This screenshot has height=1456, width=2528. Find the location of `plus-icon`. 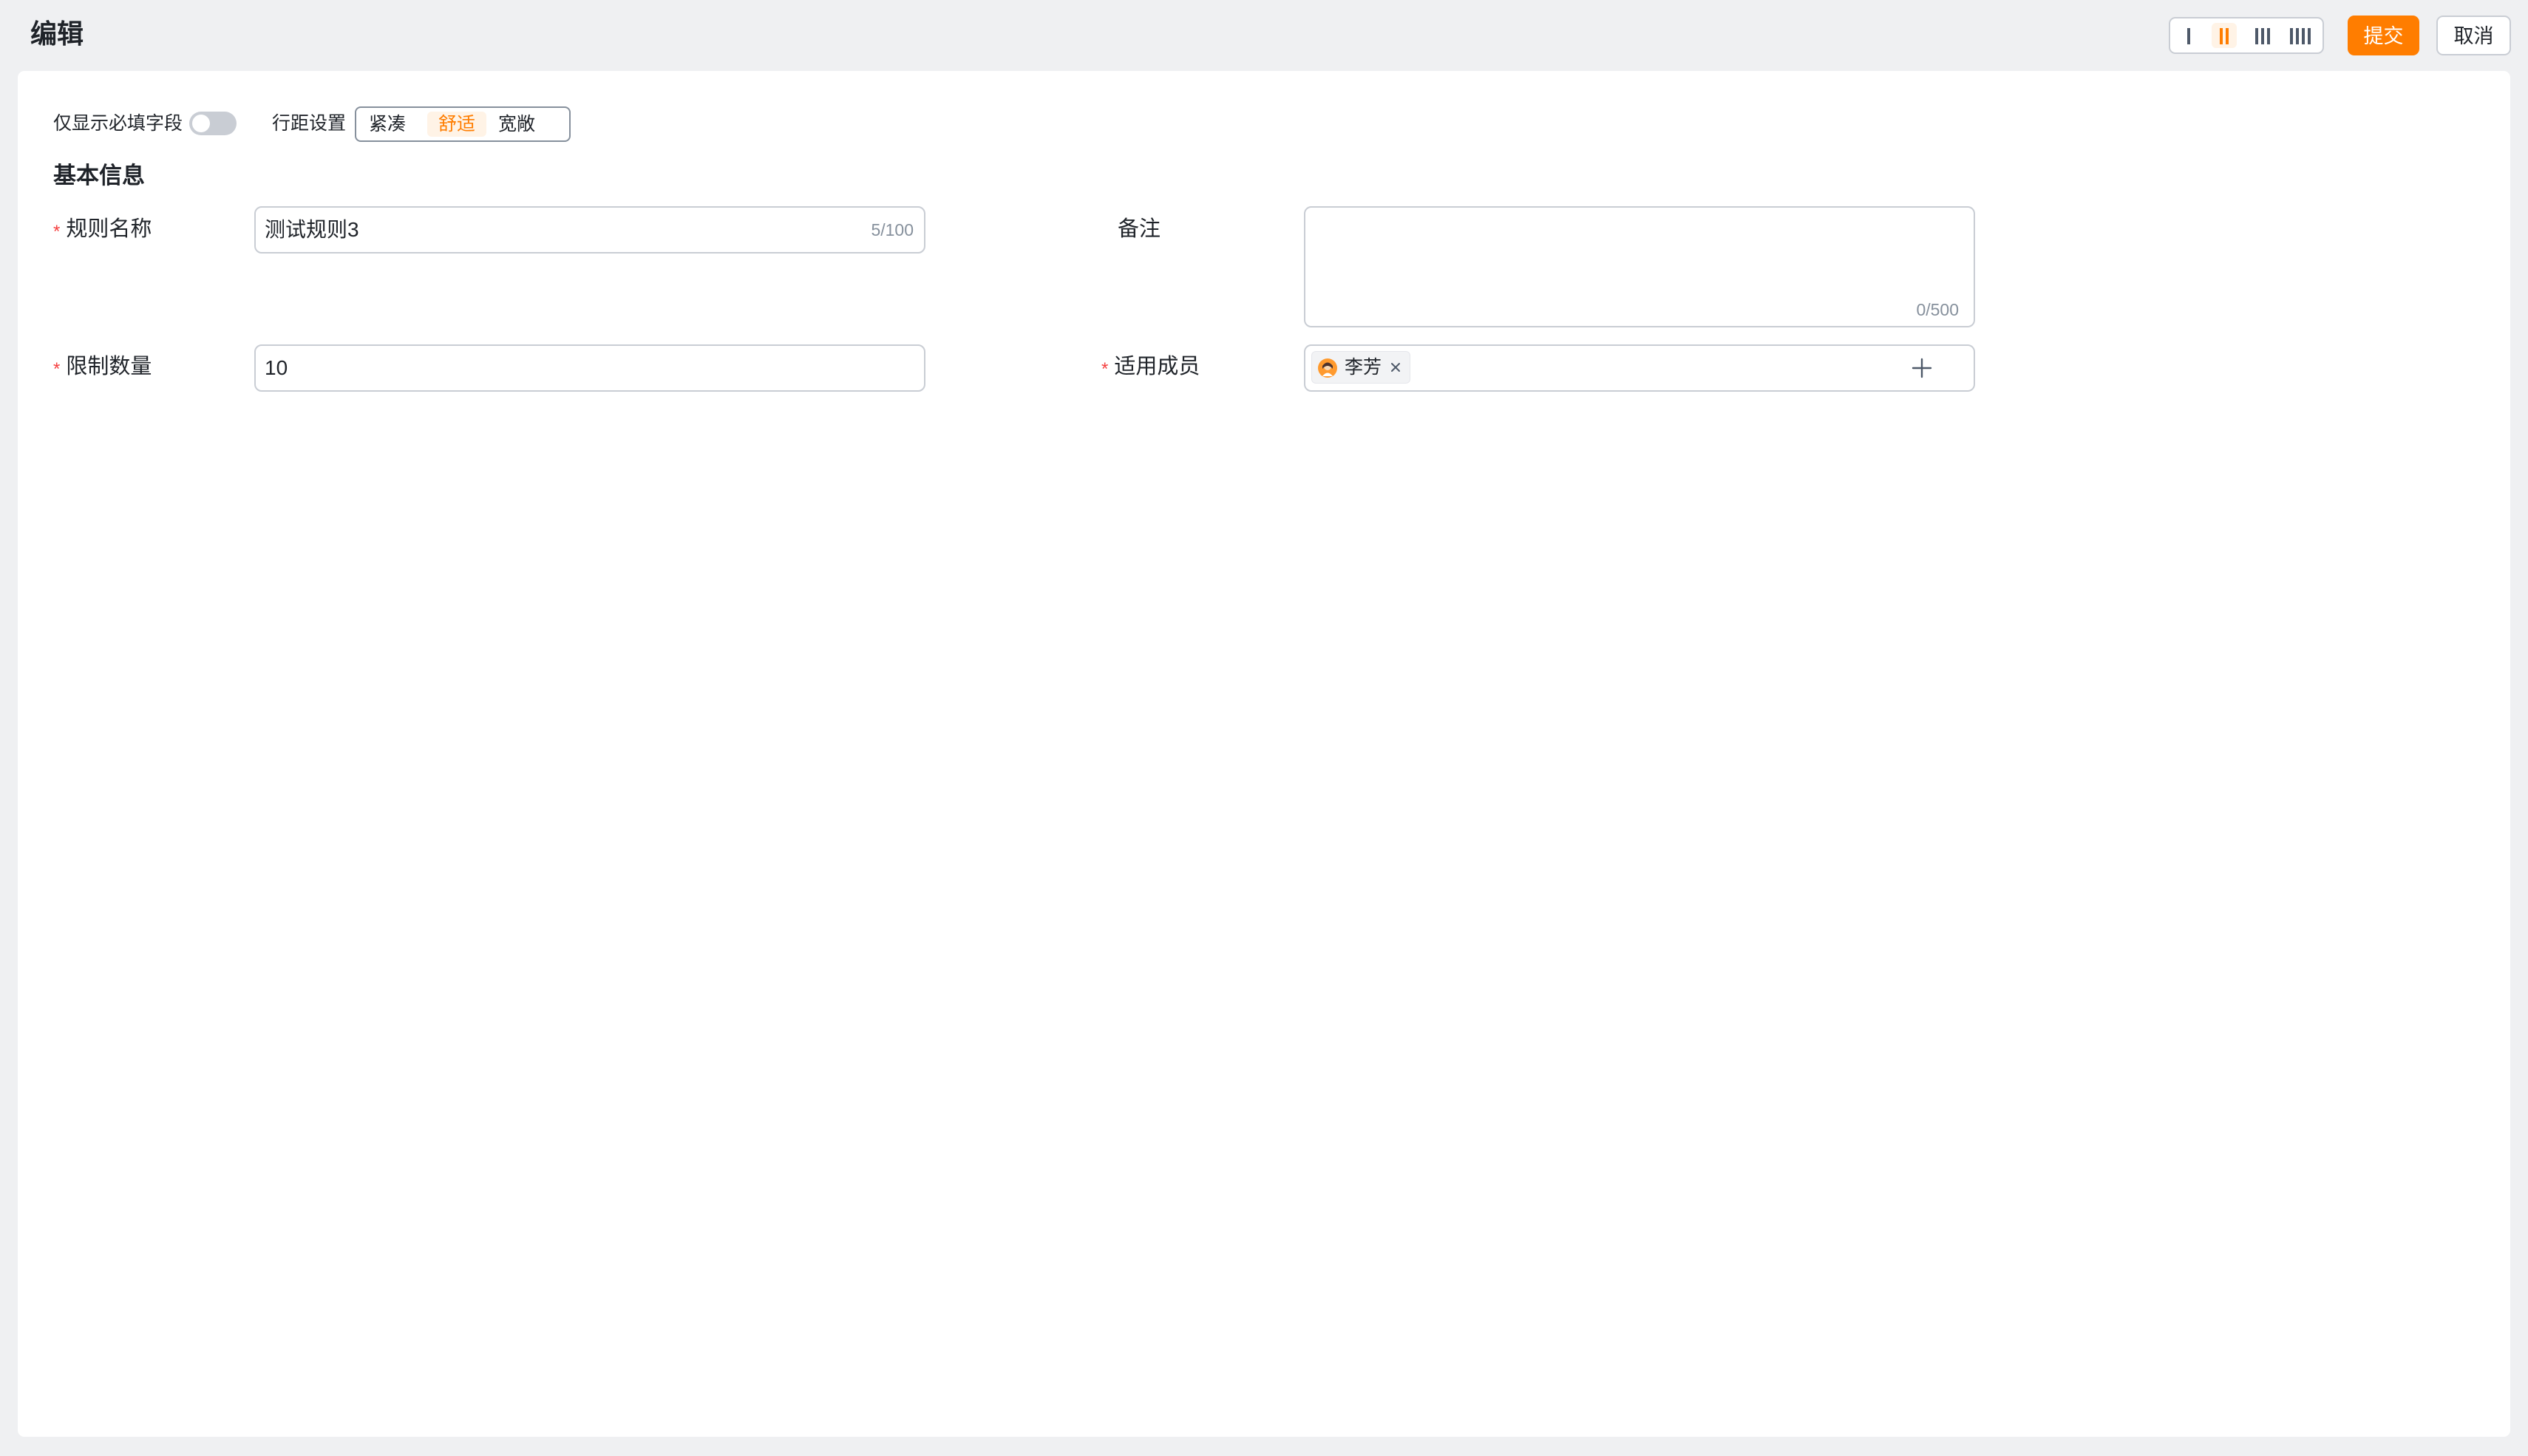

plus-icon is located at coordinates (1922, 368).